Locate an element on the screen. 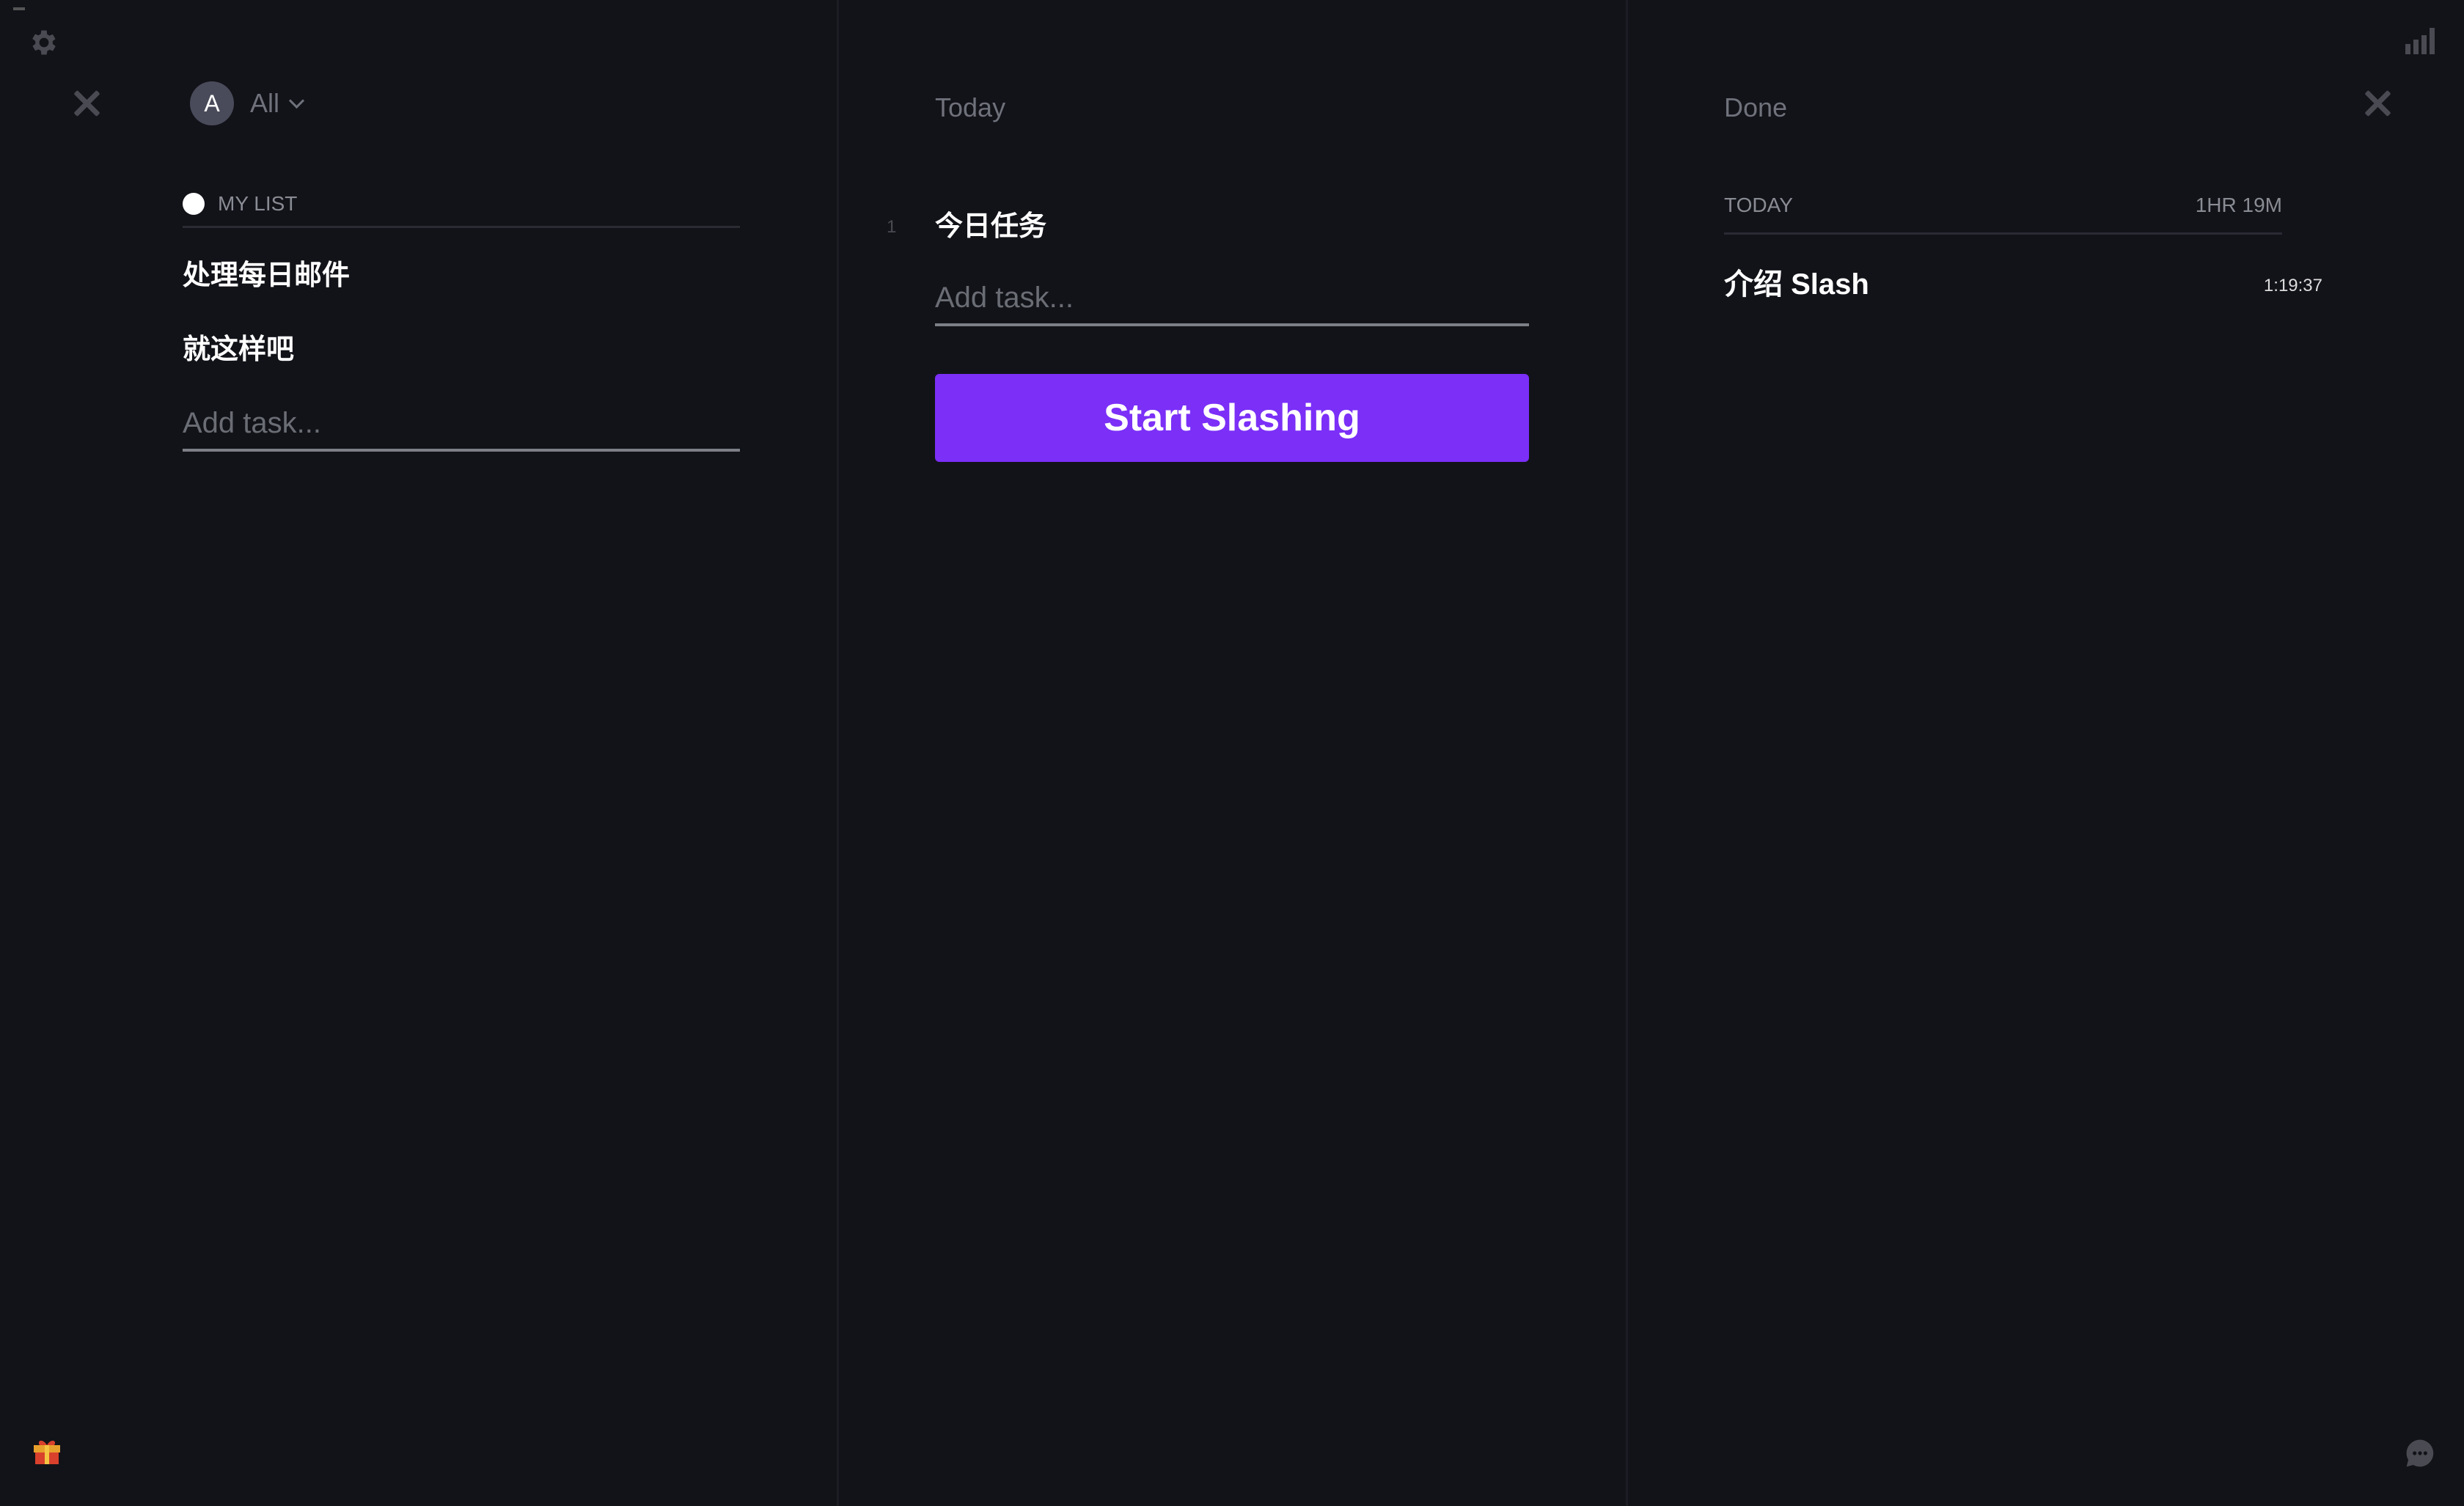 This screenshot has height=1506, width=2464. list-header: MY LIST is located at coordinates (240, 204).